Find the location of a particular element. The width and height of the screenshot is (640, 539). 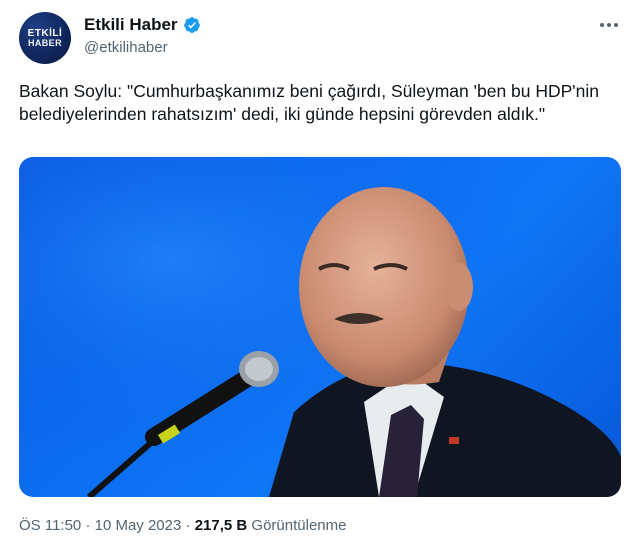

avatar-logo-line2: HABER is located at coordinates (44, 42).